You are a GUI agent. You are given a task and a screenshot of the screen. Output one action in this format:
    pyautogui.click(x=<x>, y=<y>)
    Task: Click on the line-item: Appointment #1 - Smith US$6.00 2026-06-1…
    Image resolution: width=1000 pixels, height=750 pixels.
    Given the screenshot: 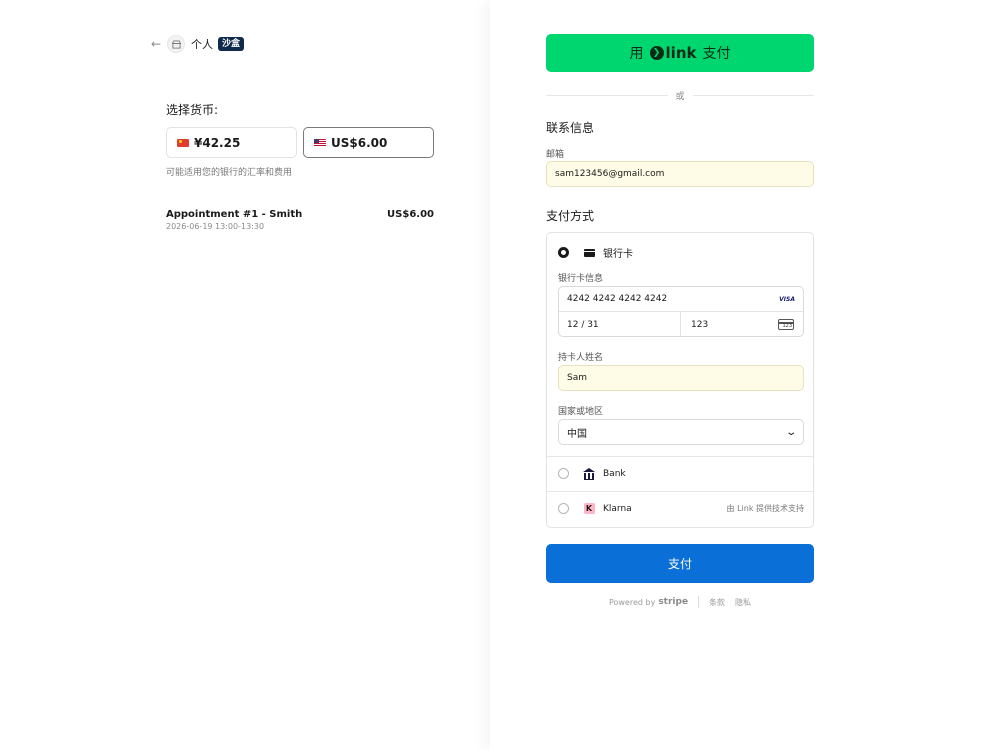 What is the action you would take?
    pyautogui.click(x=300, y=220)
    